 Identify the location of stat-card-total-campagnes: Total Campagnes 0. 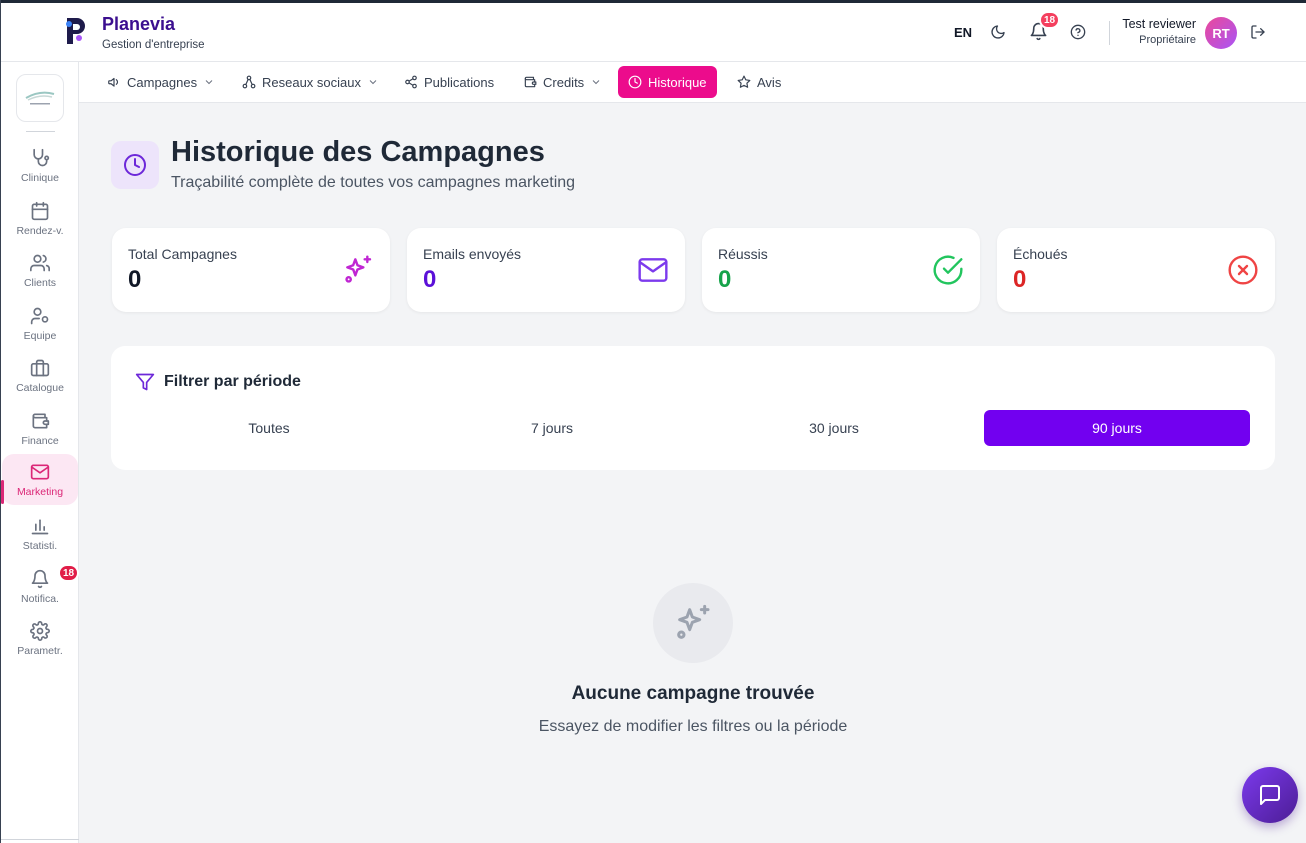
(251, 270).